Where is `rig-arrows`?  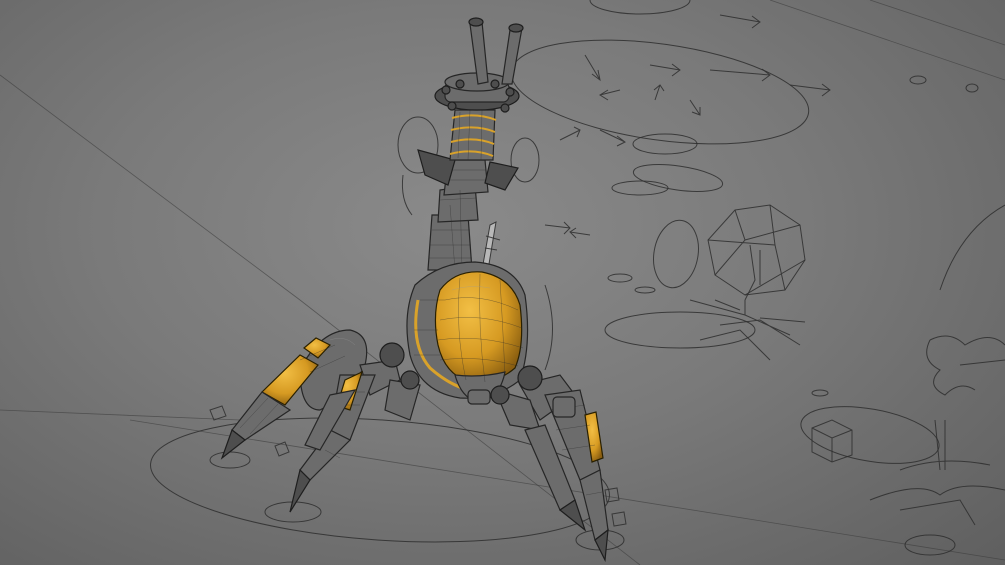
rig-arrows is located at coordinates (687, 126).